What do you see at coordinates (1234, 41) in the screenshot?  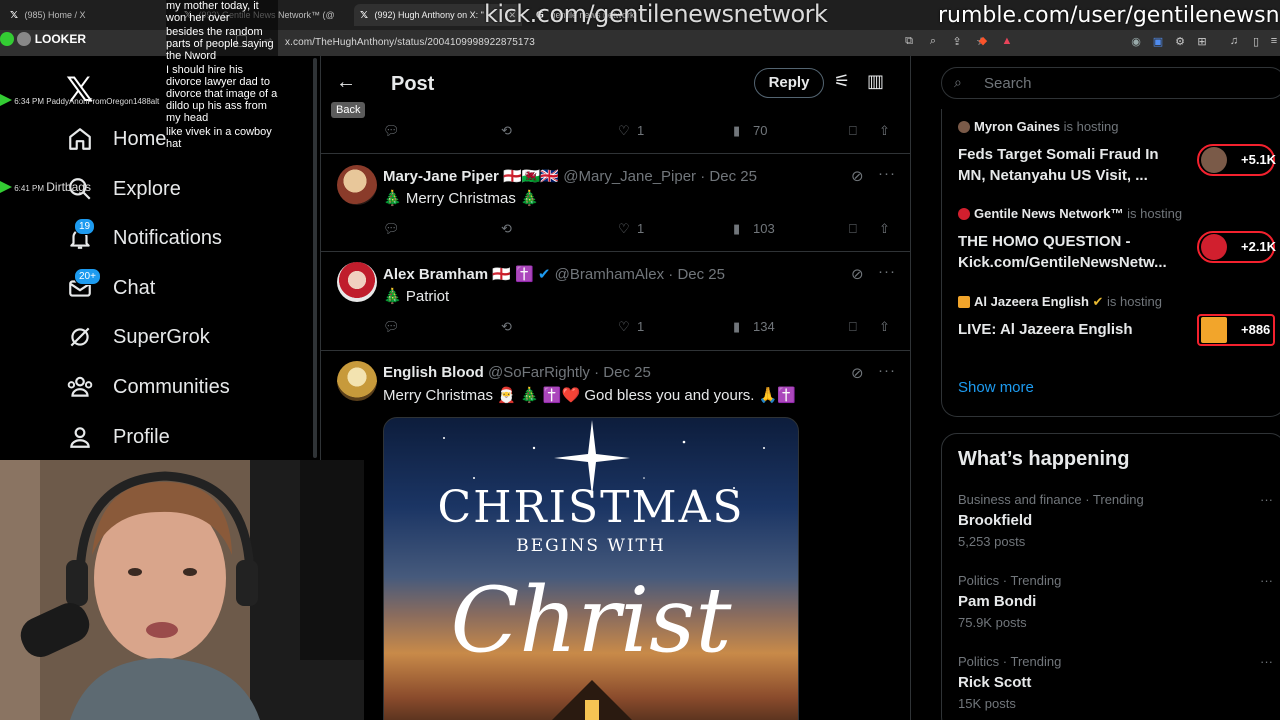 I see `media-icon: ♫` at bounding box center [1234, 41].